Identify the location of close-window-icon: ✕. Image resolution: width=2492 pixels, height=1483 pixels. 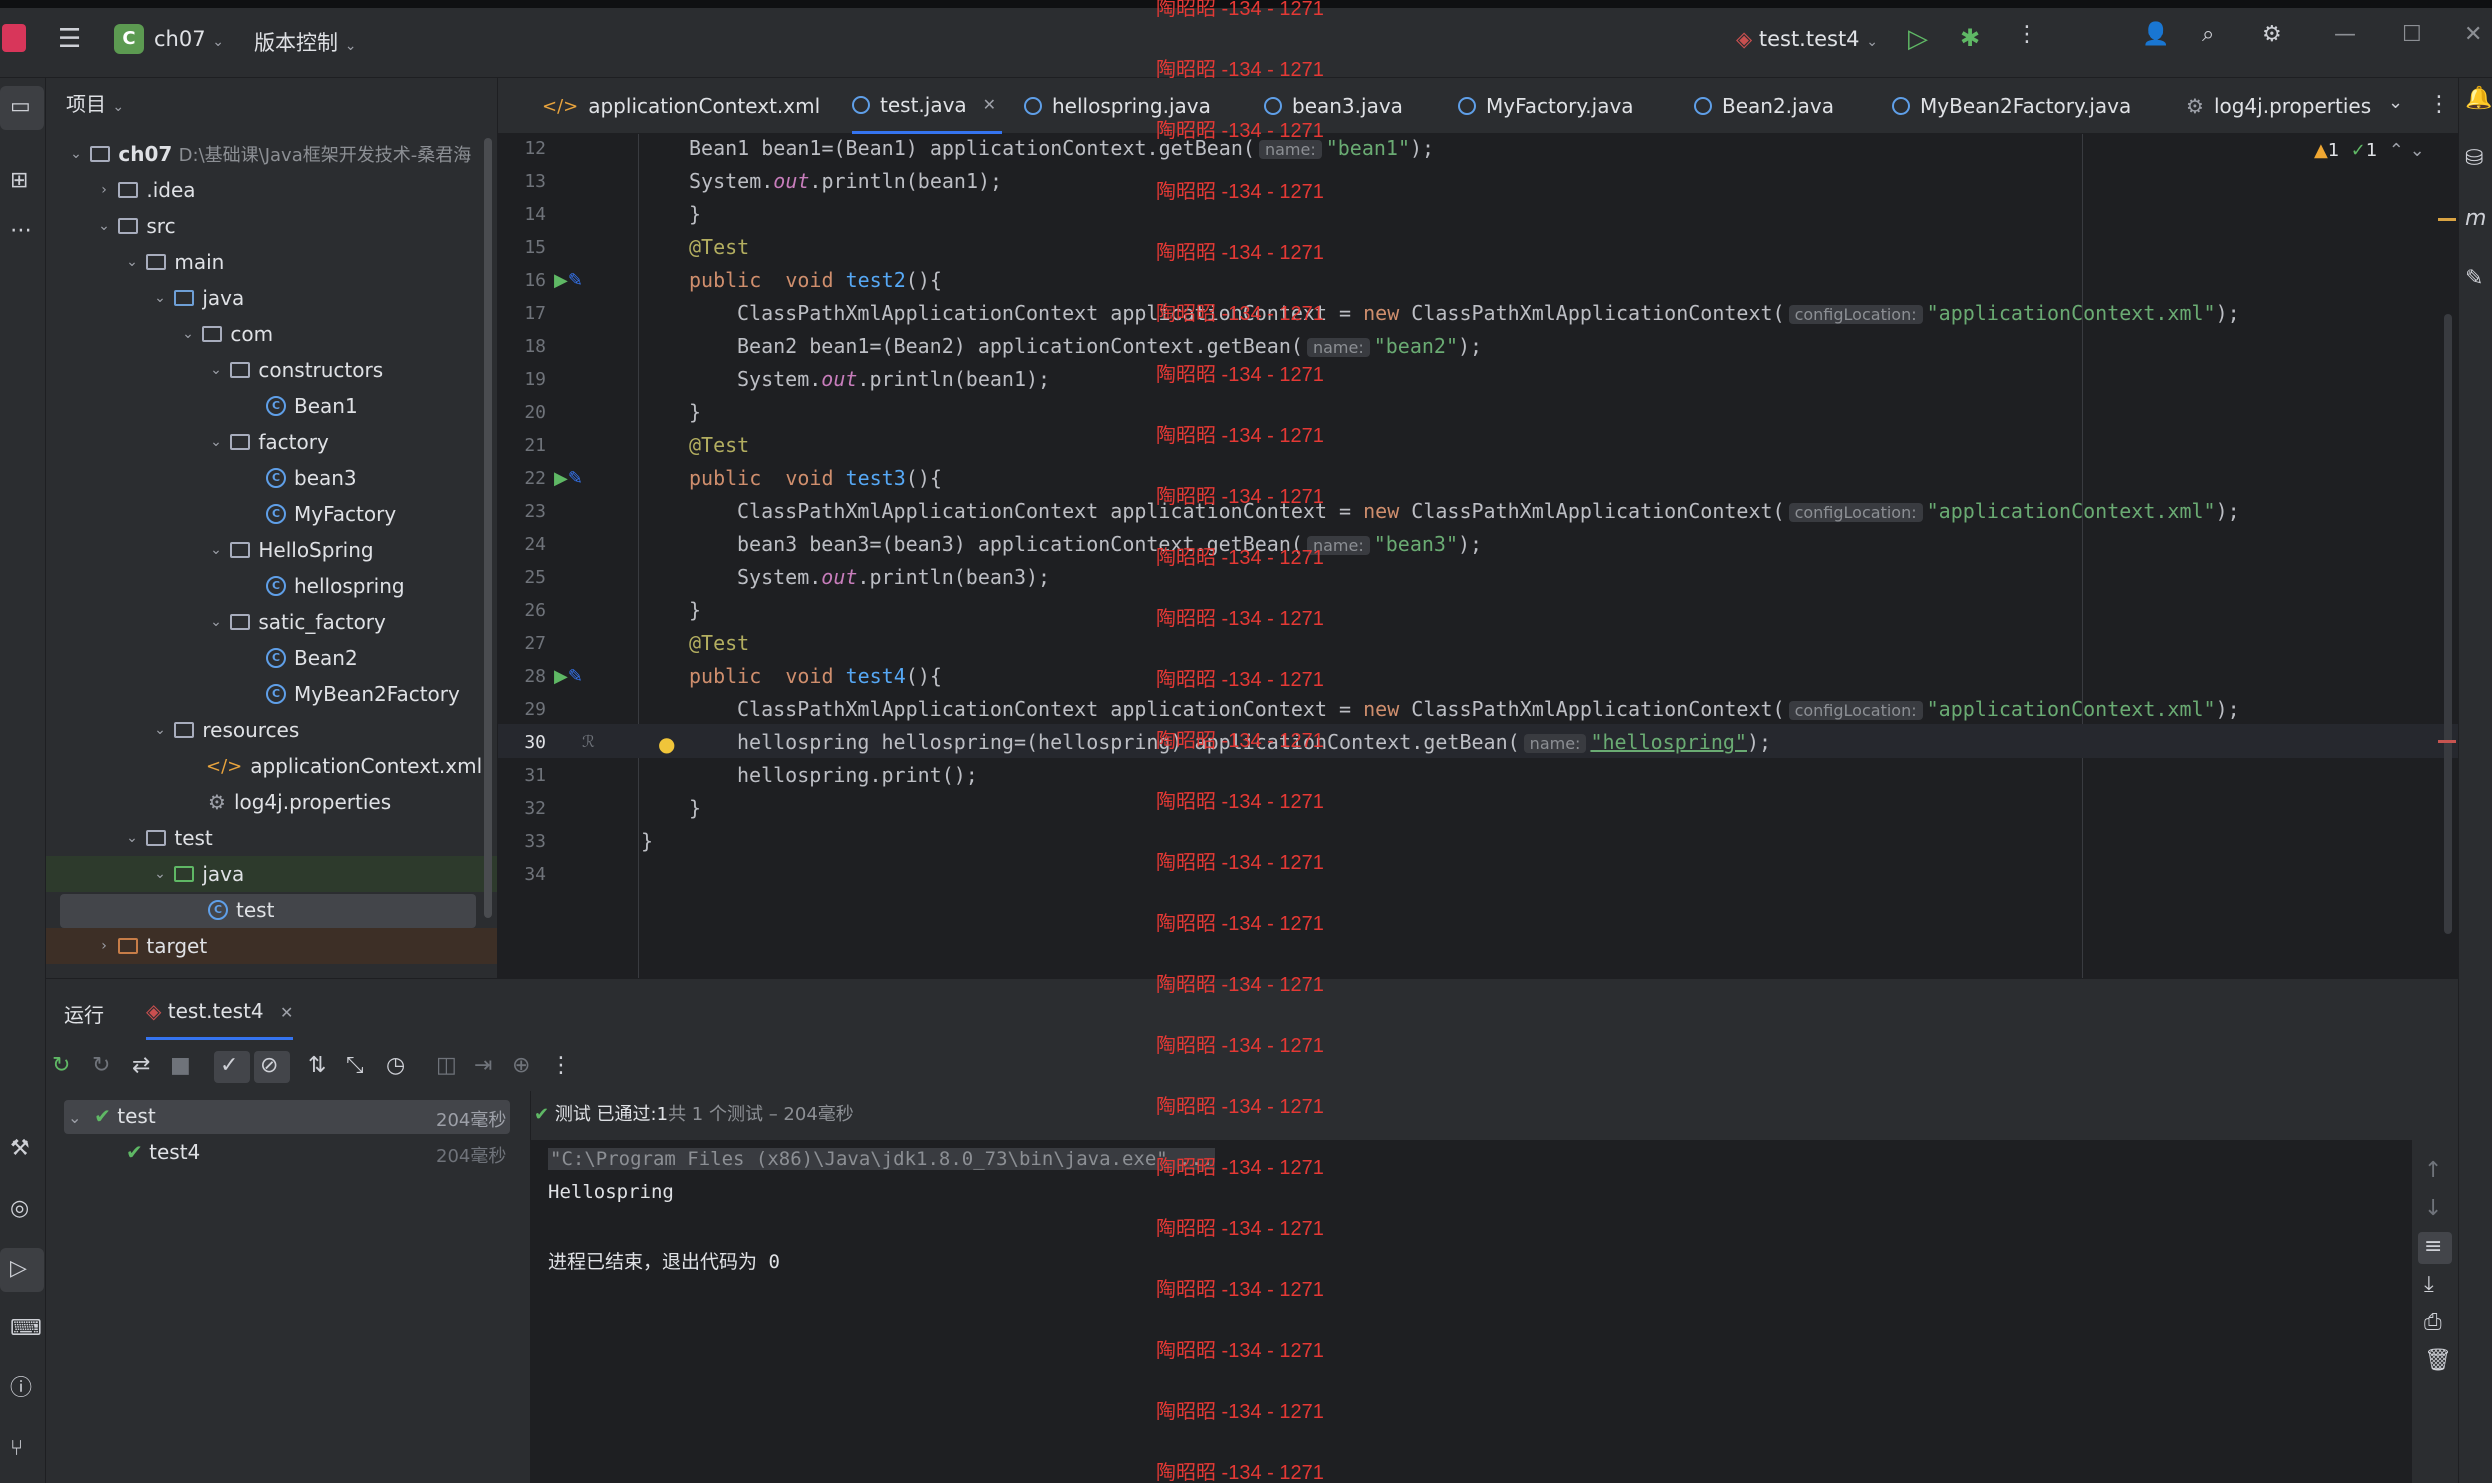
(2473, 35).